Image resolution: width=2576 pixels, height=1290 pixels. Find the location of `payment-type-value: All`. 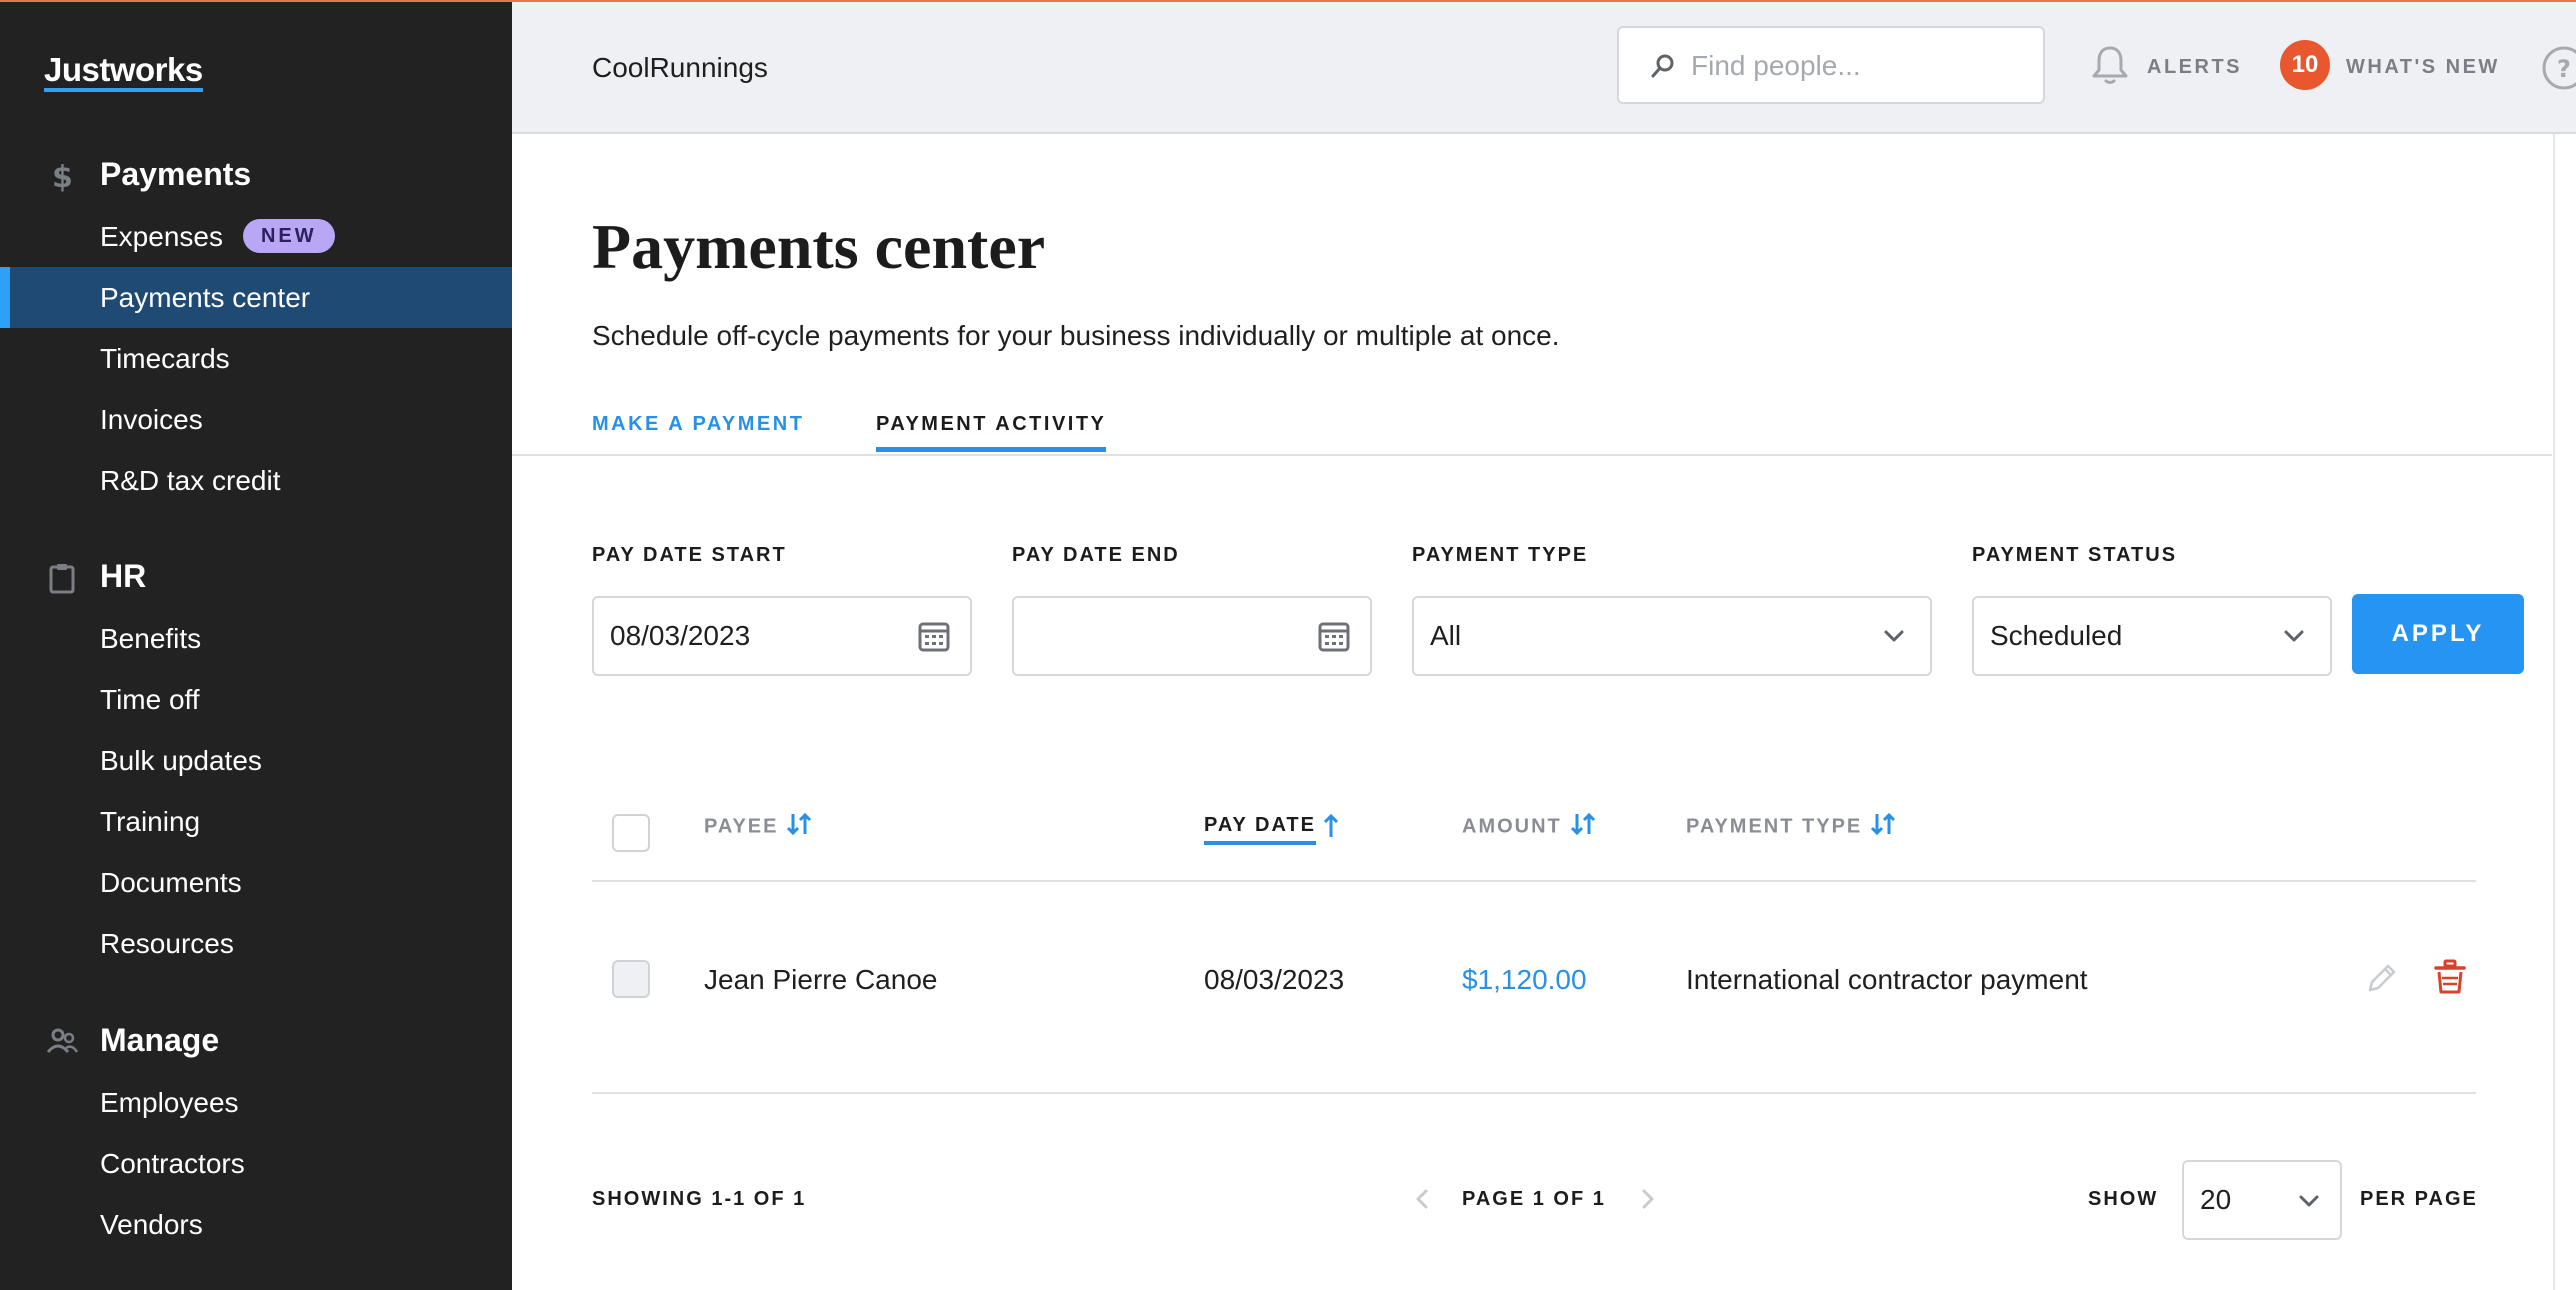

payment-type-value: All is located at coordinates (1446, 635).